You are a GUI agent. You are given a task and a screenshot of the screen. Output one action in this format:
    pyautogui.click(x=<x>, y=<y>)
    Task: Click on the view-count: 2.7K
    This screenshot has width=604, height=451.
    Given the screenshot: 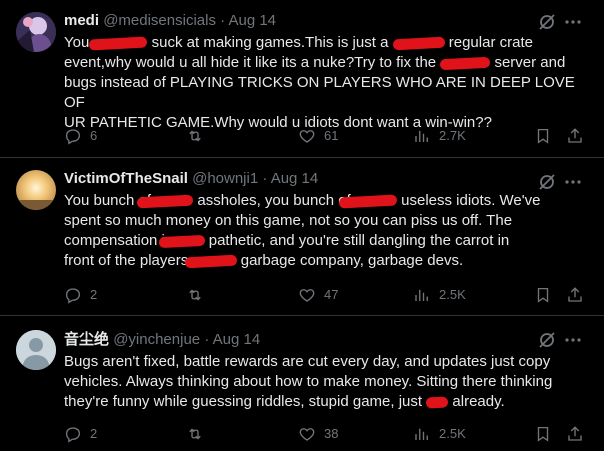 What is the action you would take?
    pyautogui.click(x=452, y=135)
    